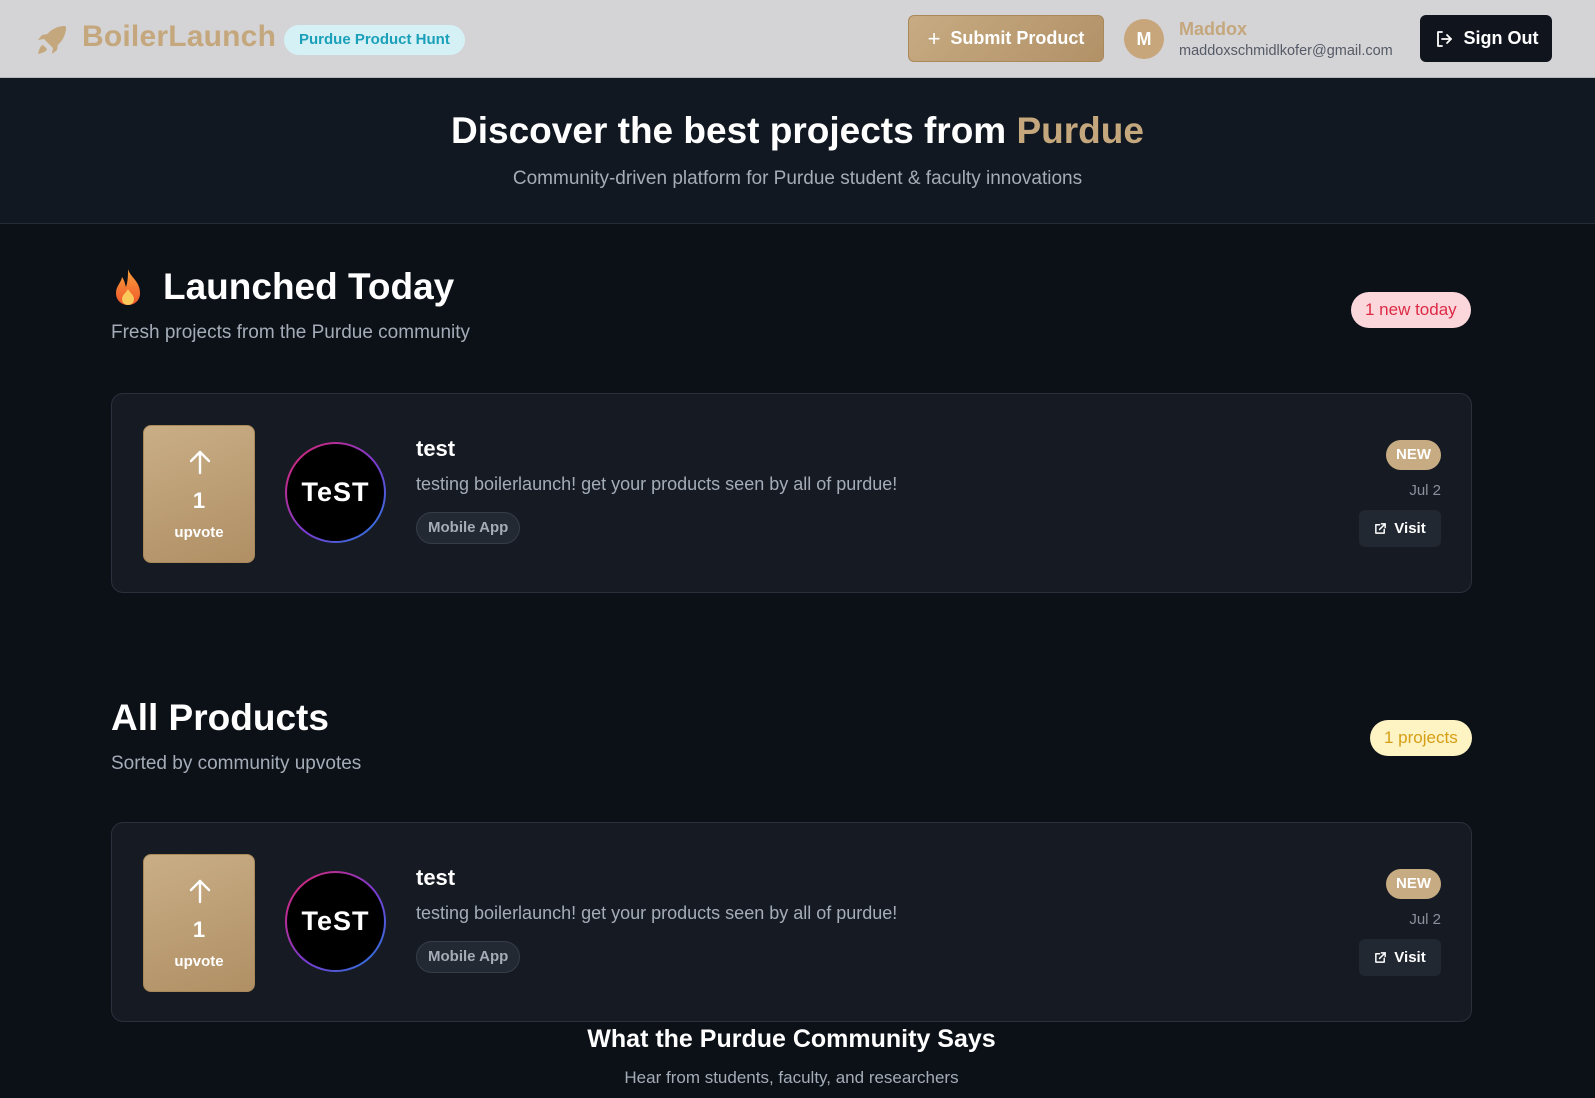 This screenshot has width=1595, height=1098. I want to click on submit-product-button: + Submit Product, so click(1006, 38).